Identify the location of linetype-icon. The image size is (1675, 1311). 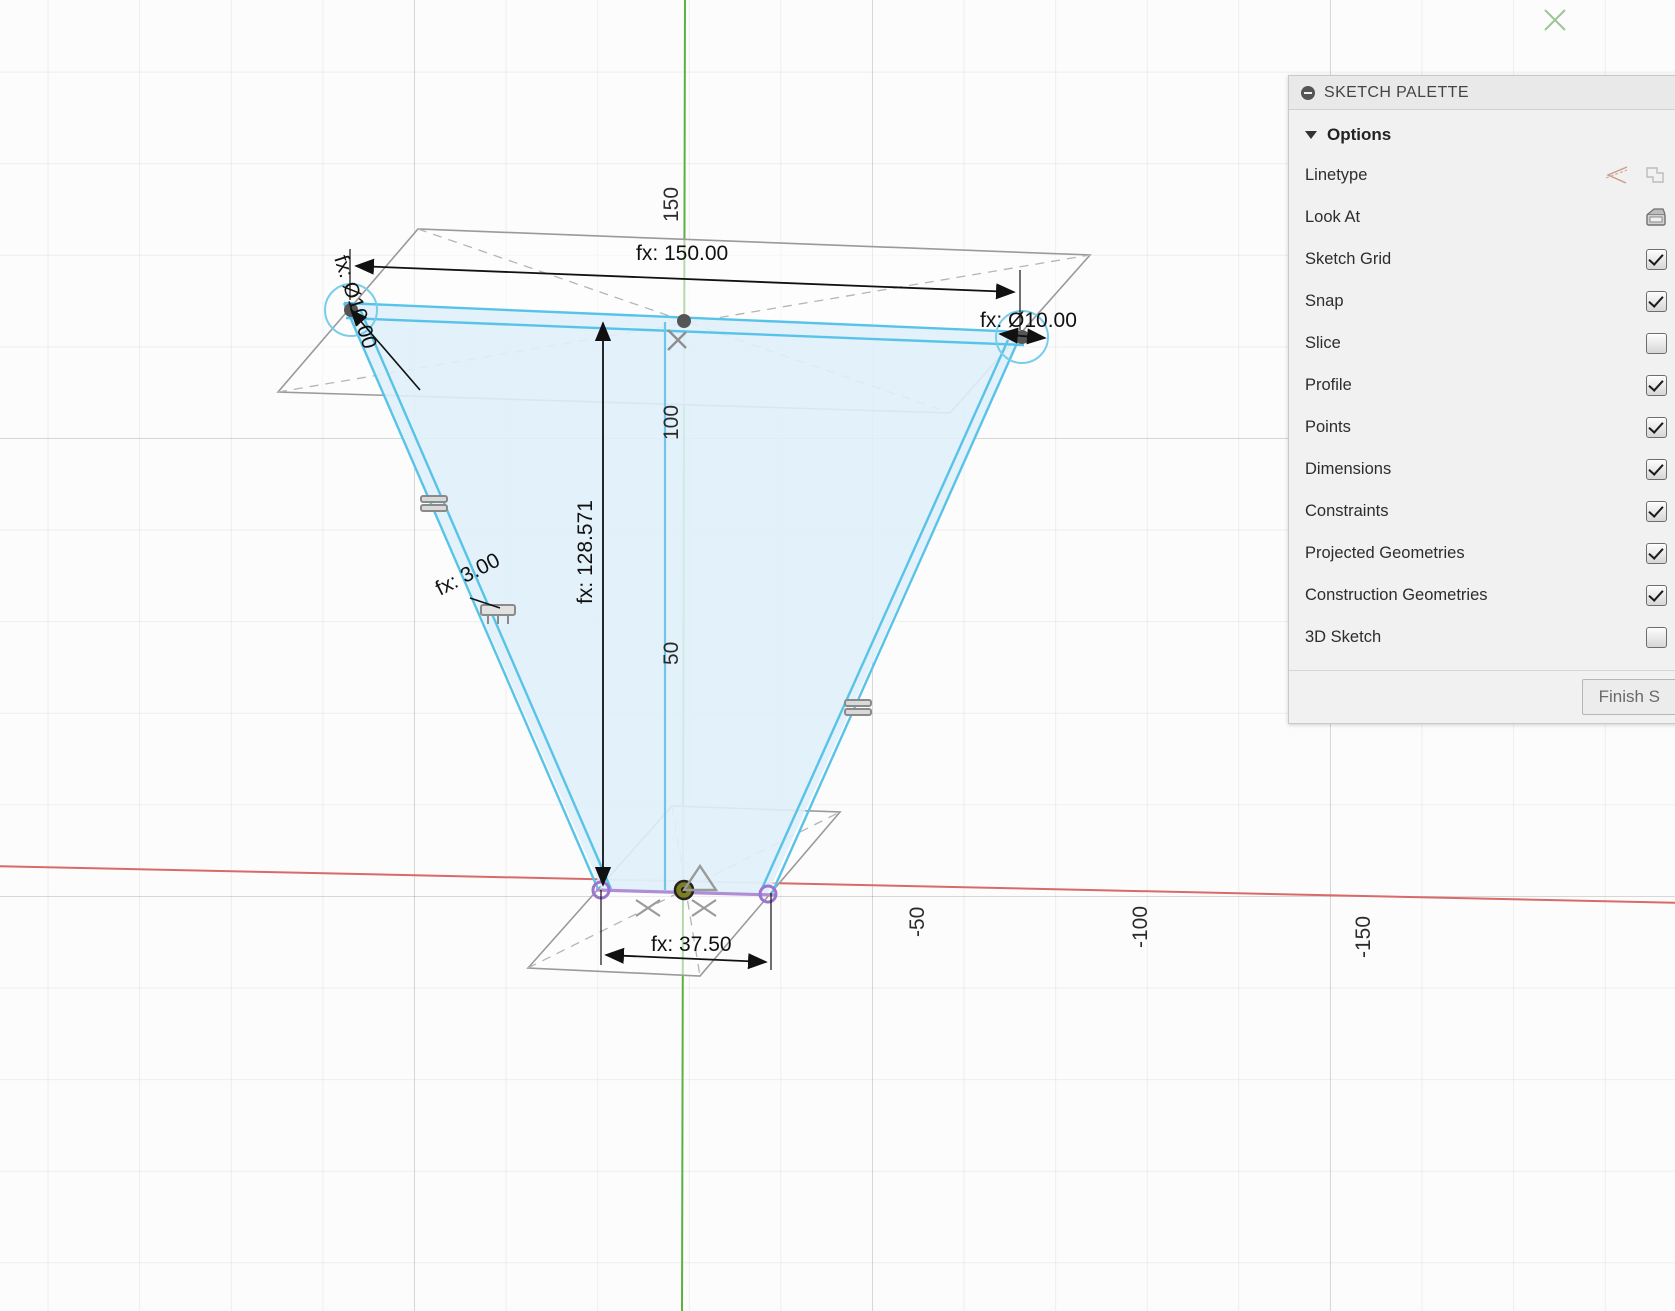
(1617, 175).